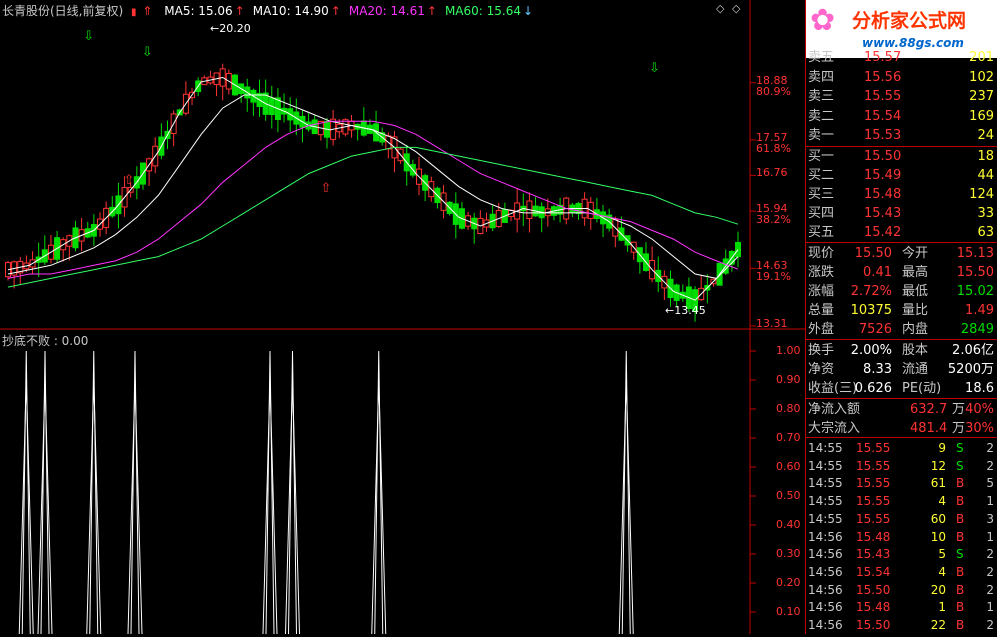 The height and width of the screenshot is (637, 997). Describe the element at coordinates (720, 8) in the screenshot. I see `restore-icon: ◇` at that location.